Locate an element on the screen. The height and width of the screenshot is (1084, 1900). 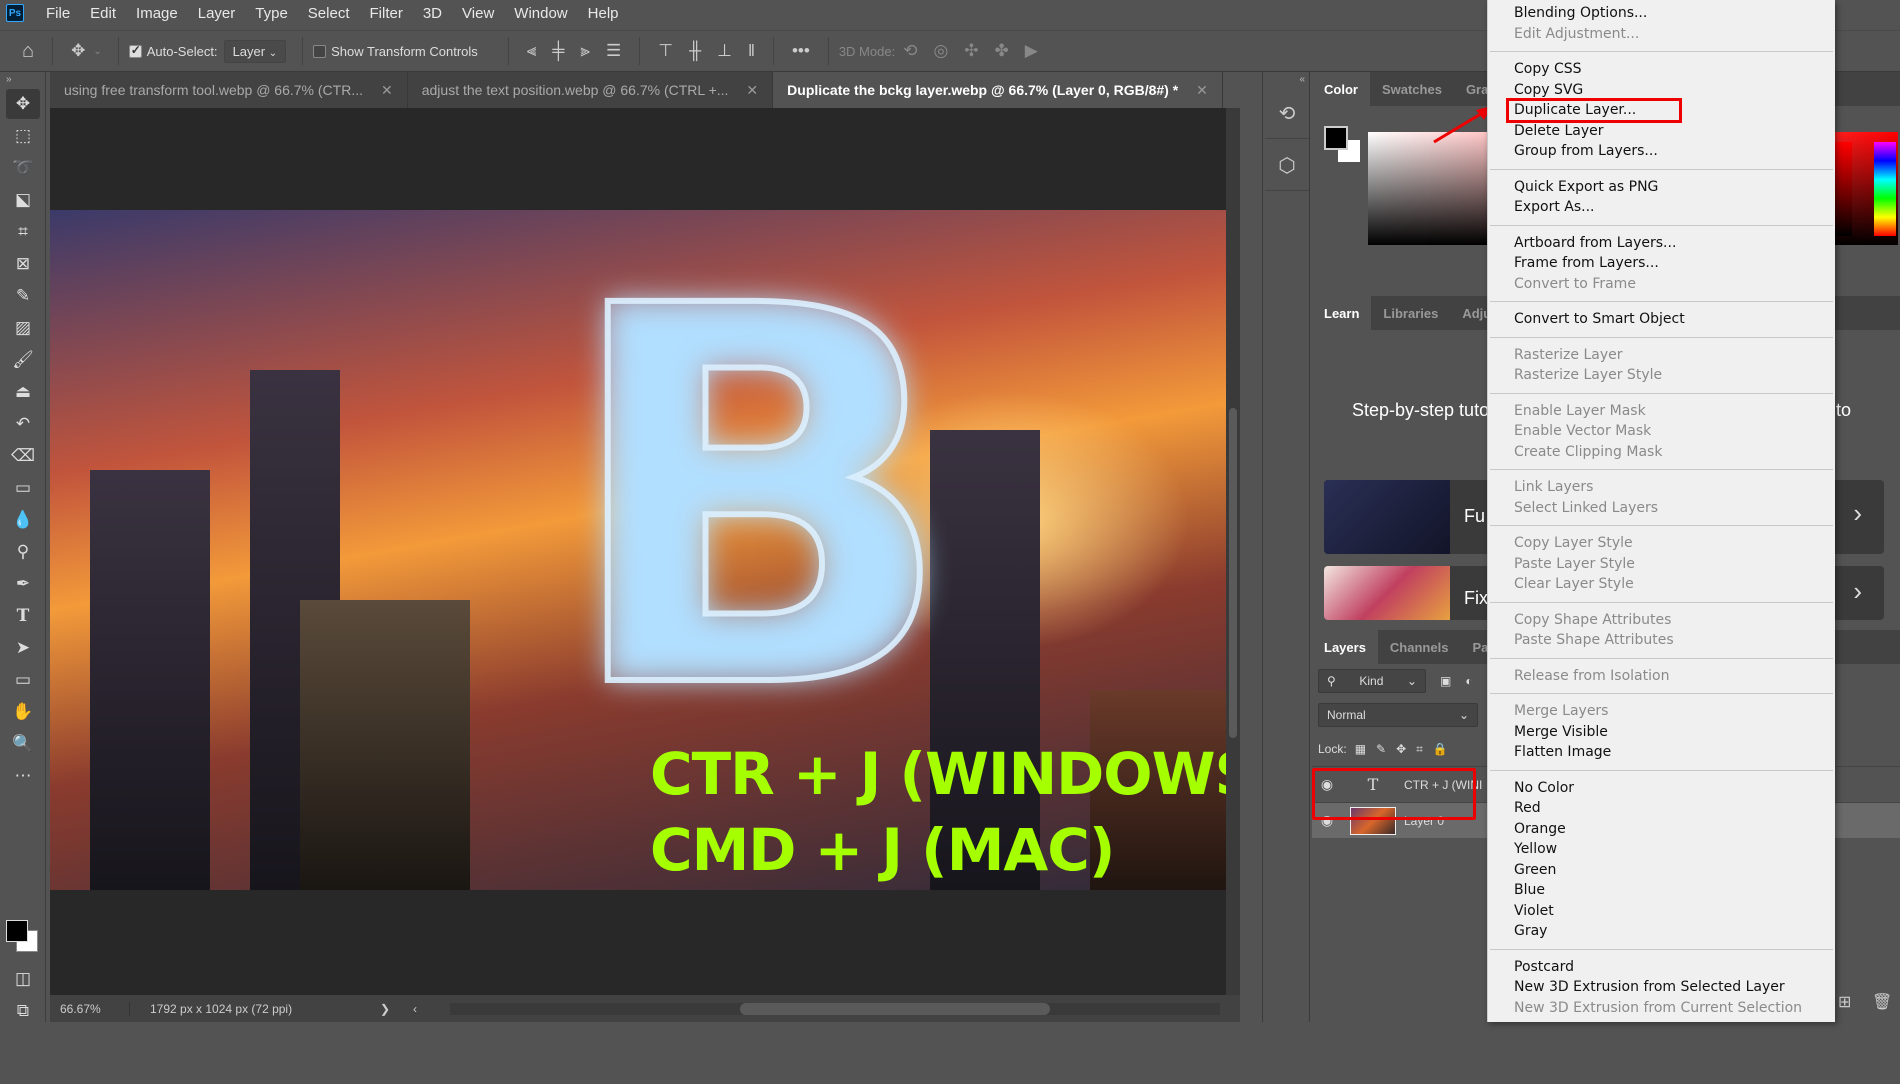
menu-select: Select is located at coordinates (329, 13).